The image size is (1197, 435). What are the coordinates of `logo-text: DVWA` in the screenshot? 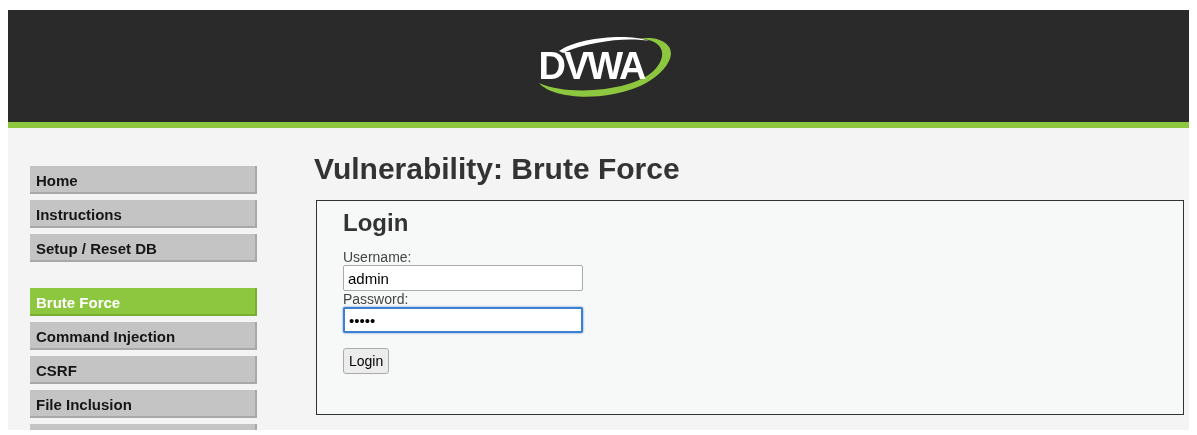 It's located at (591, 66).